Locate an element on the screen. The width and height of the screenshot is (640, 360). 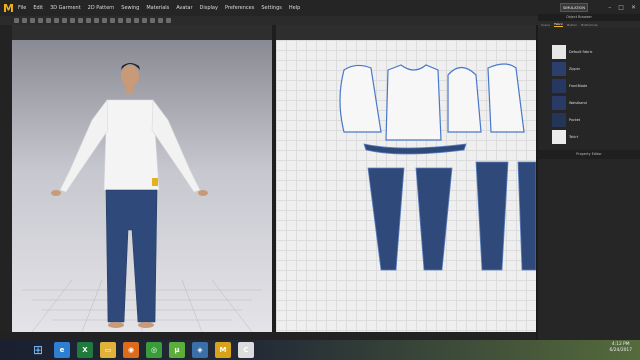
panel-title: Object Browser is located at coordinates (589, 17).